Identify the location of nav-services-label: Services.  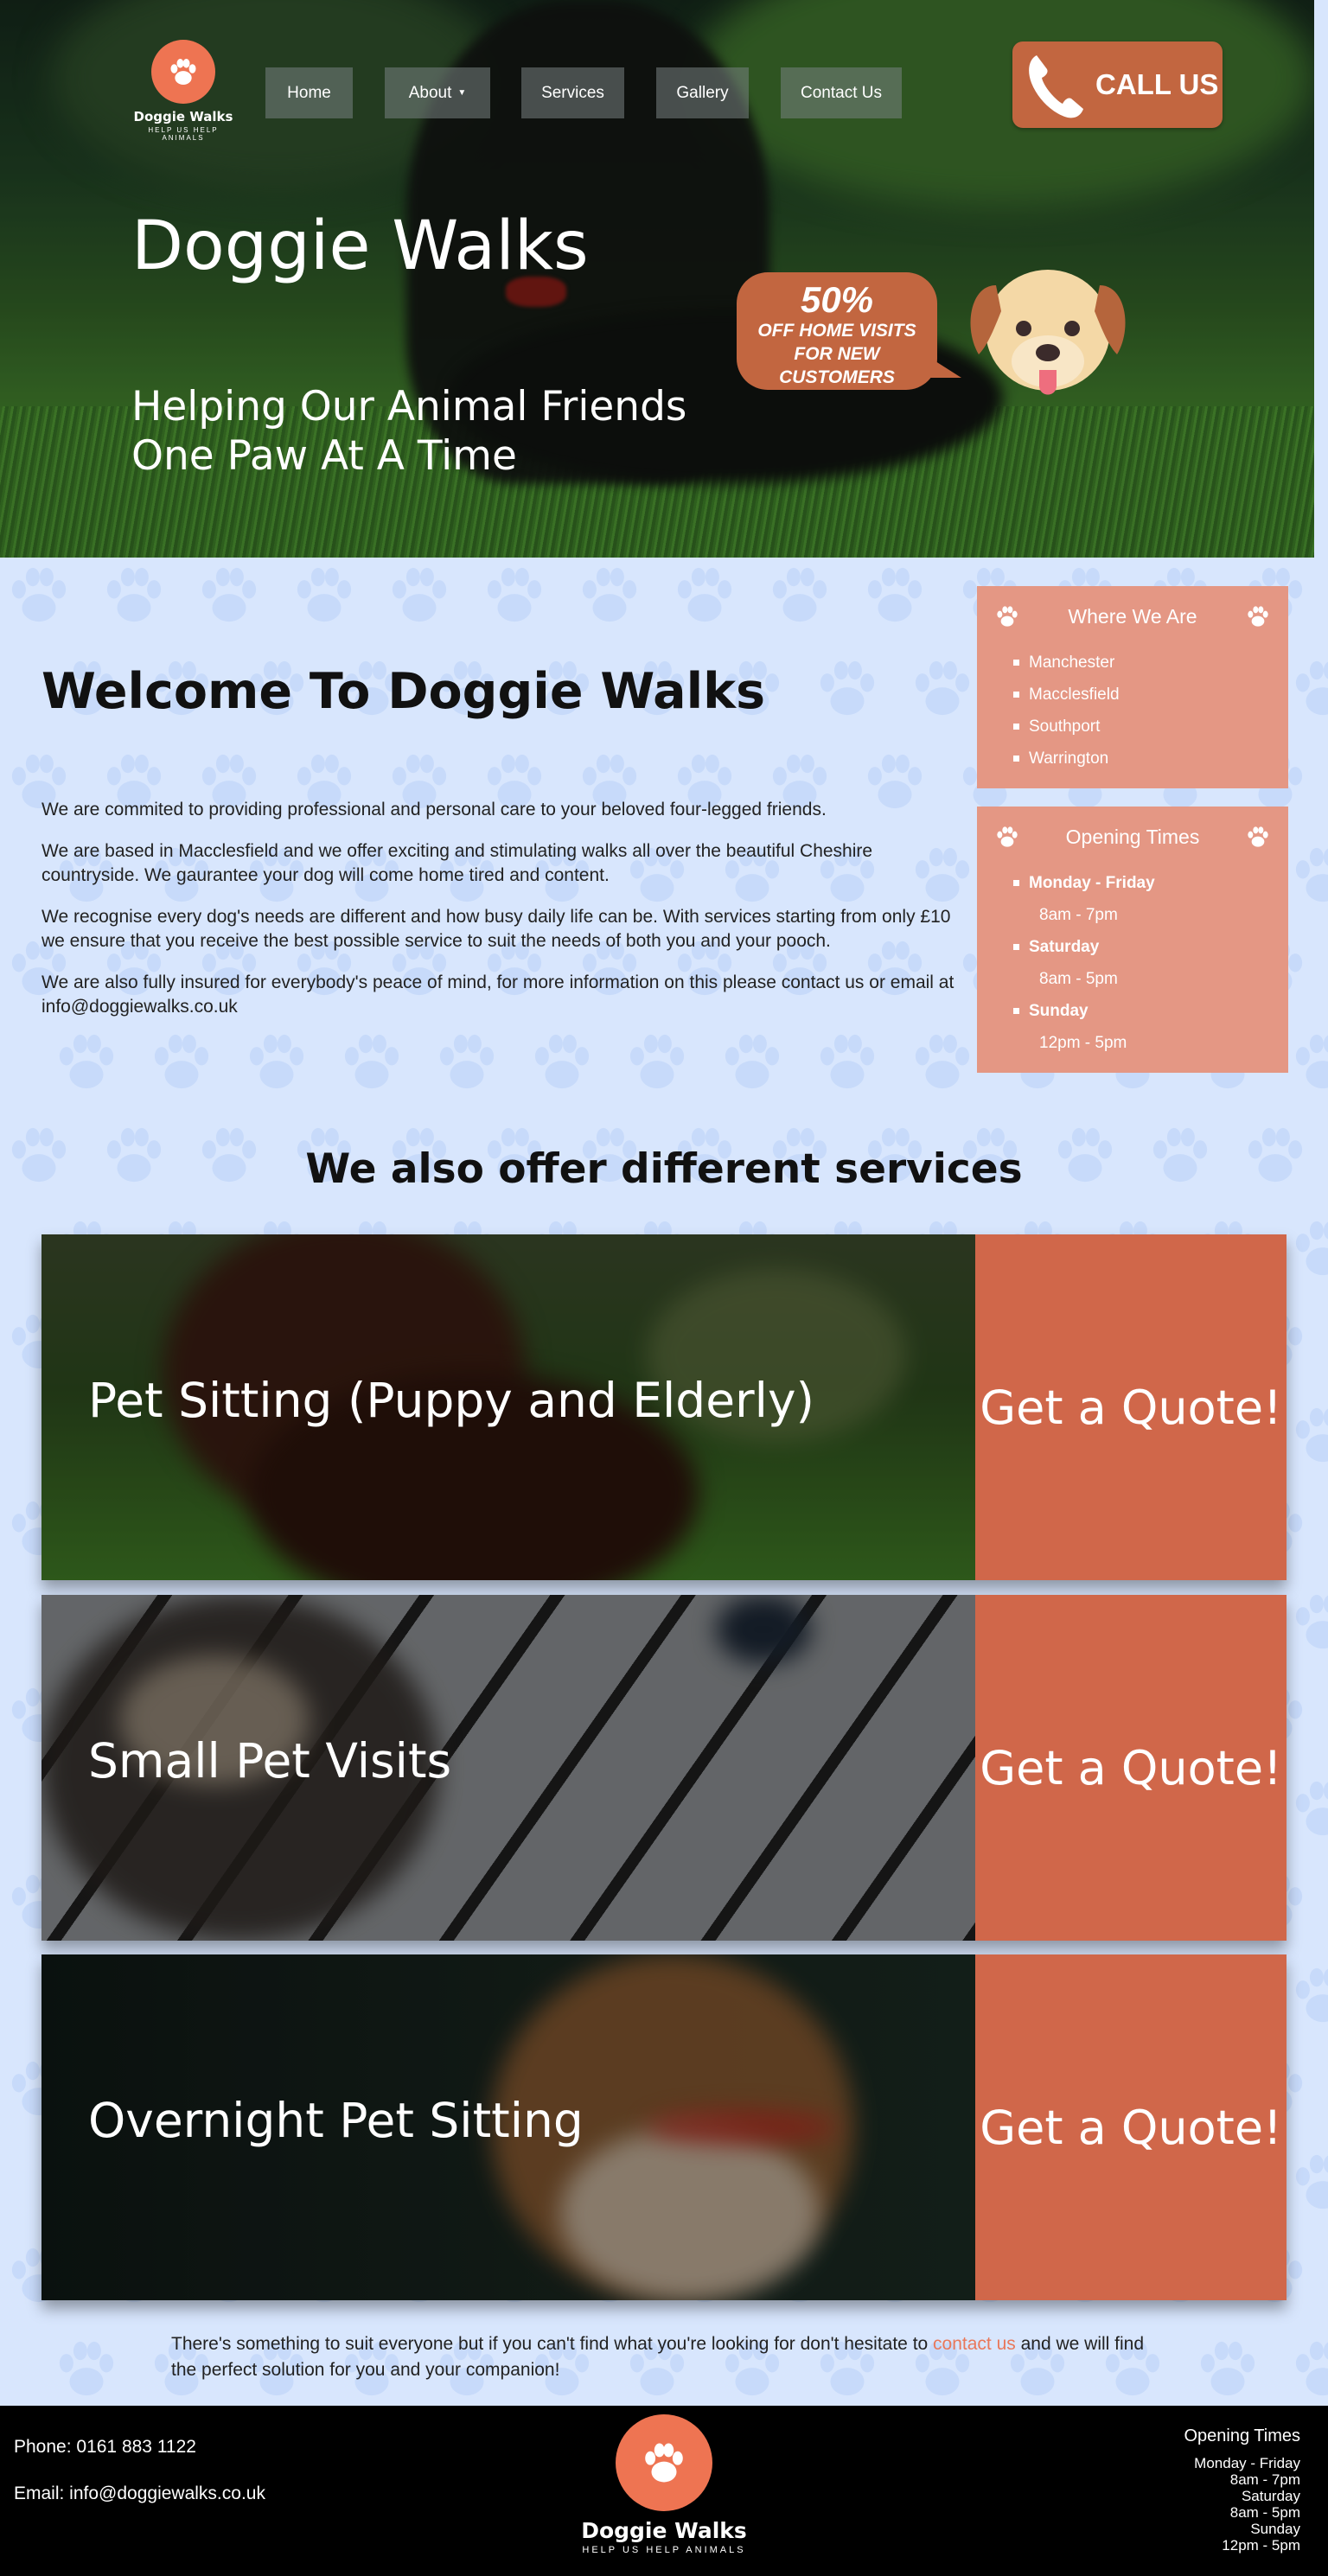
(572, 92).